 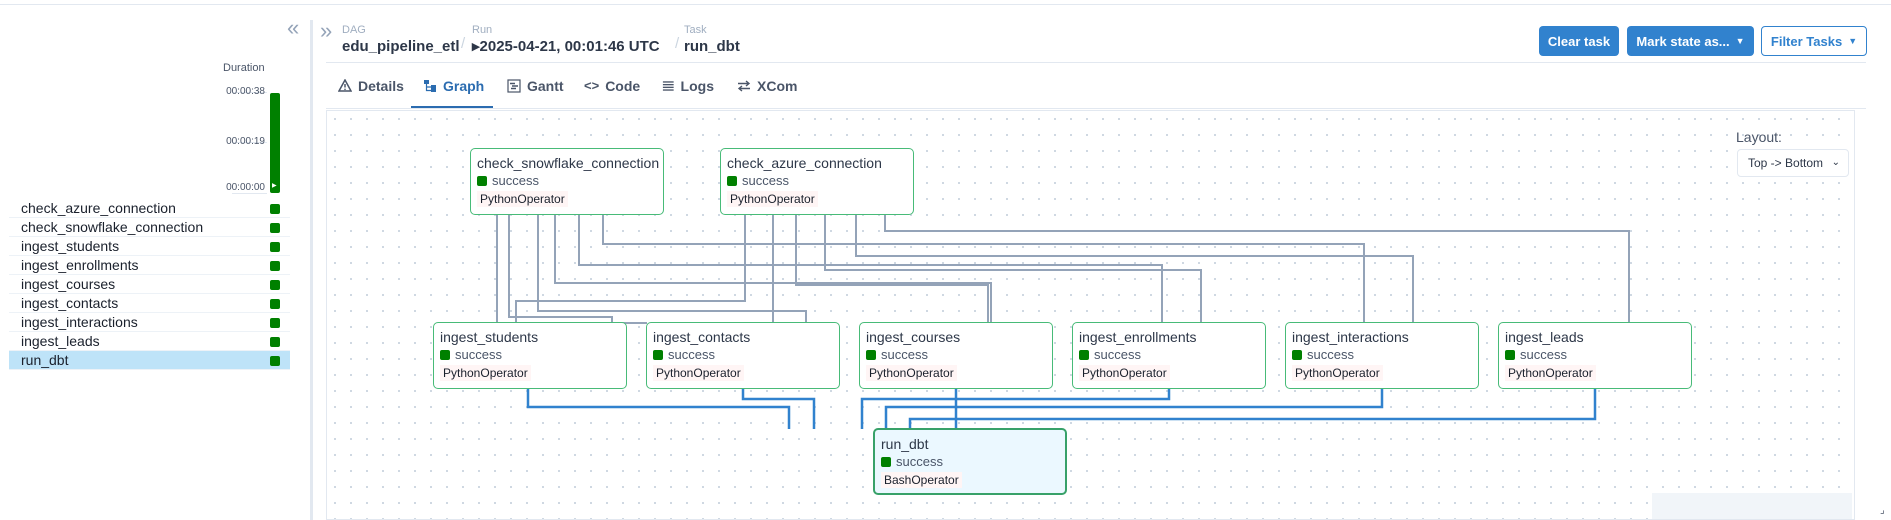 What do you see at coordinates (695, 30) in the screenshot?
I see `breadcrumb-task-label: Task` at bounding box center [695, 30].